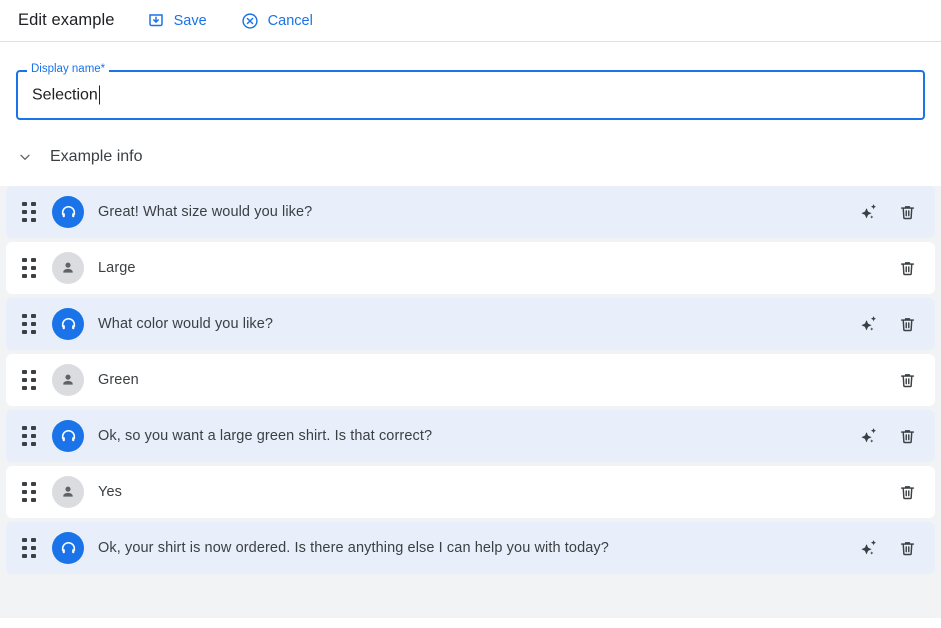  What do you see at coordinates (477, 212) in the screenshot?
I see `conversation-row-text: Great! What size would you like?` at bounding box center [477, 212].